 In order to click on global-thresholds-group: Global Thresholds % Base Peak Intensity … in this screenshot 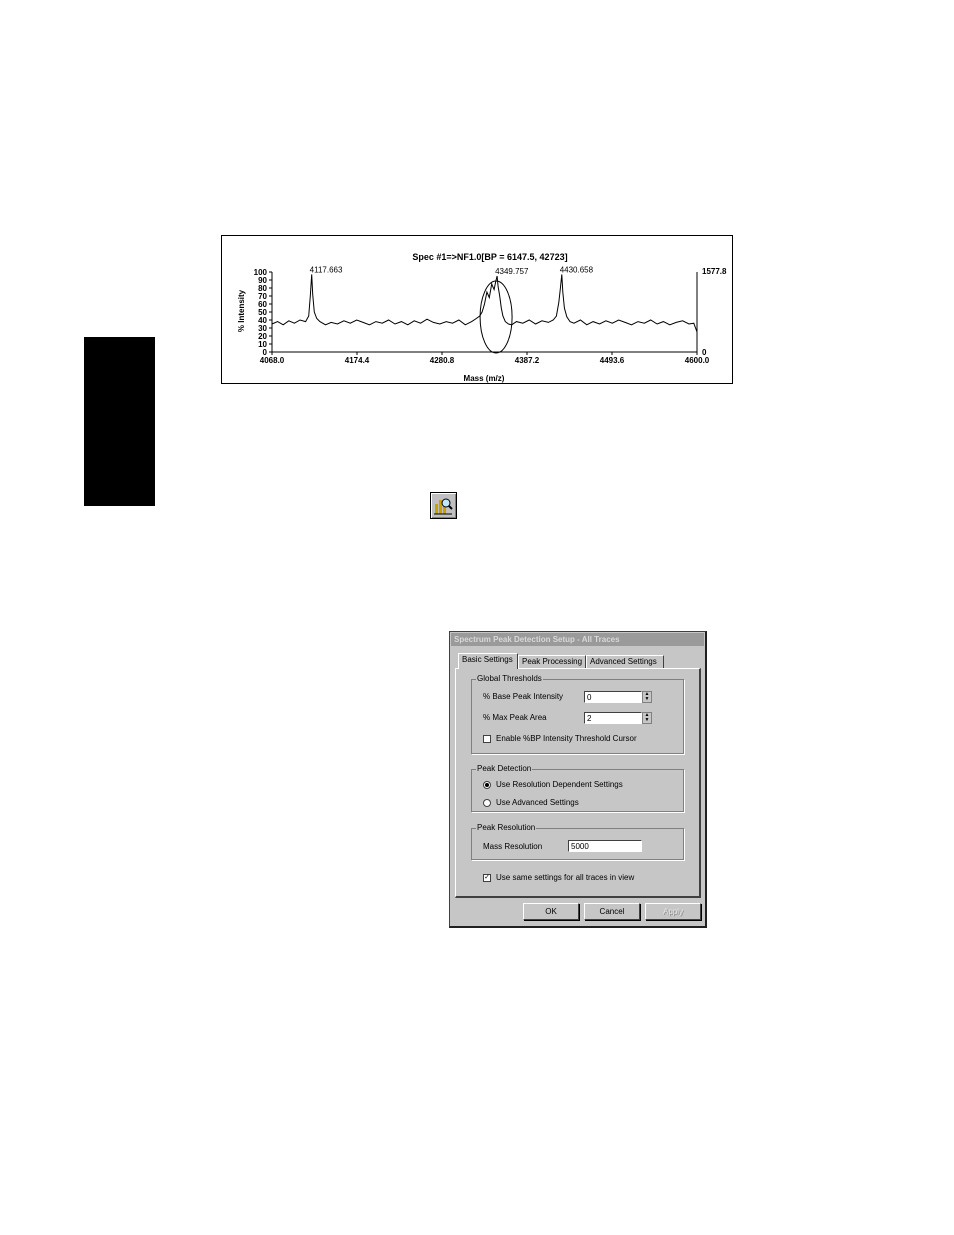, I will do `click(577, 714)`.